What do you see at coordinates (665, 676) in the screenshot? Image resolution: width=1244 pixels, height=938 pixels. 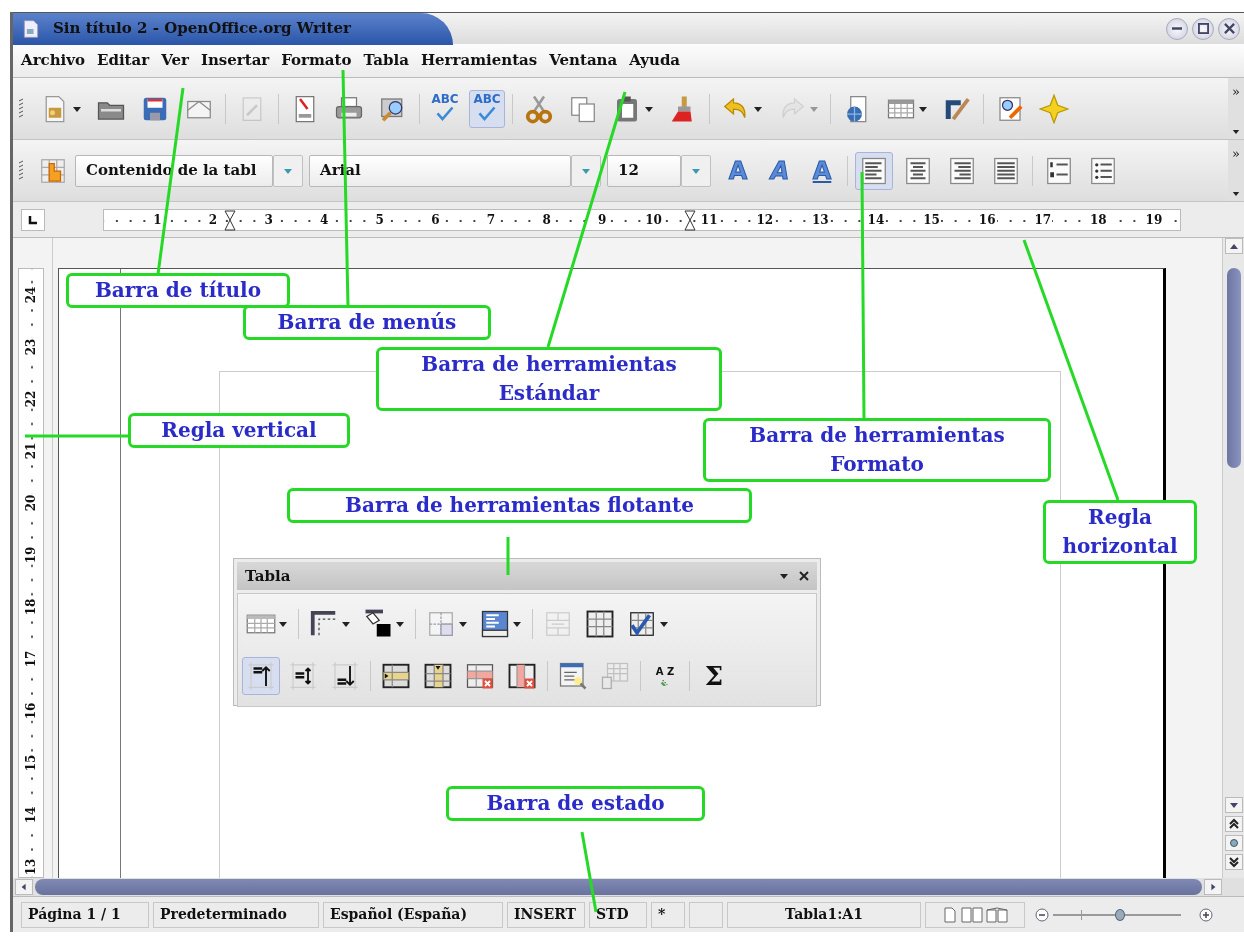 I see `sort-button: A Z` at bounding box center [665, 676].